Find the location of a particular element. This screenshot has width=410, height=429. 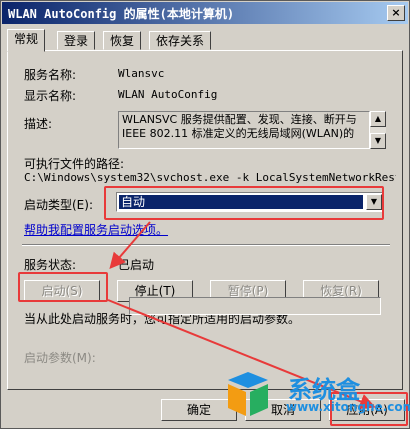

watermark-url: www.xitonghe.com is located at coordinates (348, 407).